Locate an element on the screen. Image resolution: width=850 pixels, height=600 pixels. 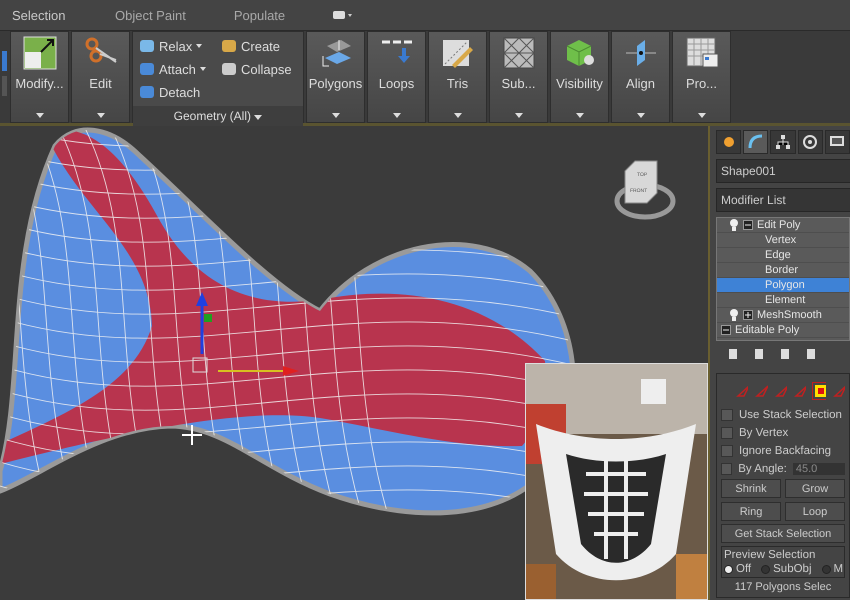
stack-item: Edge is located at coordinates (783, 255).